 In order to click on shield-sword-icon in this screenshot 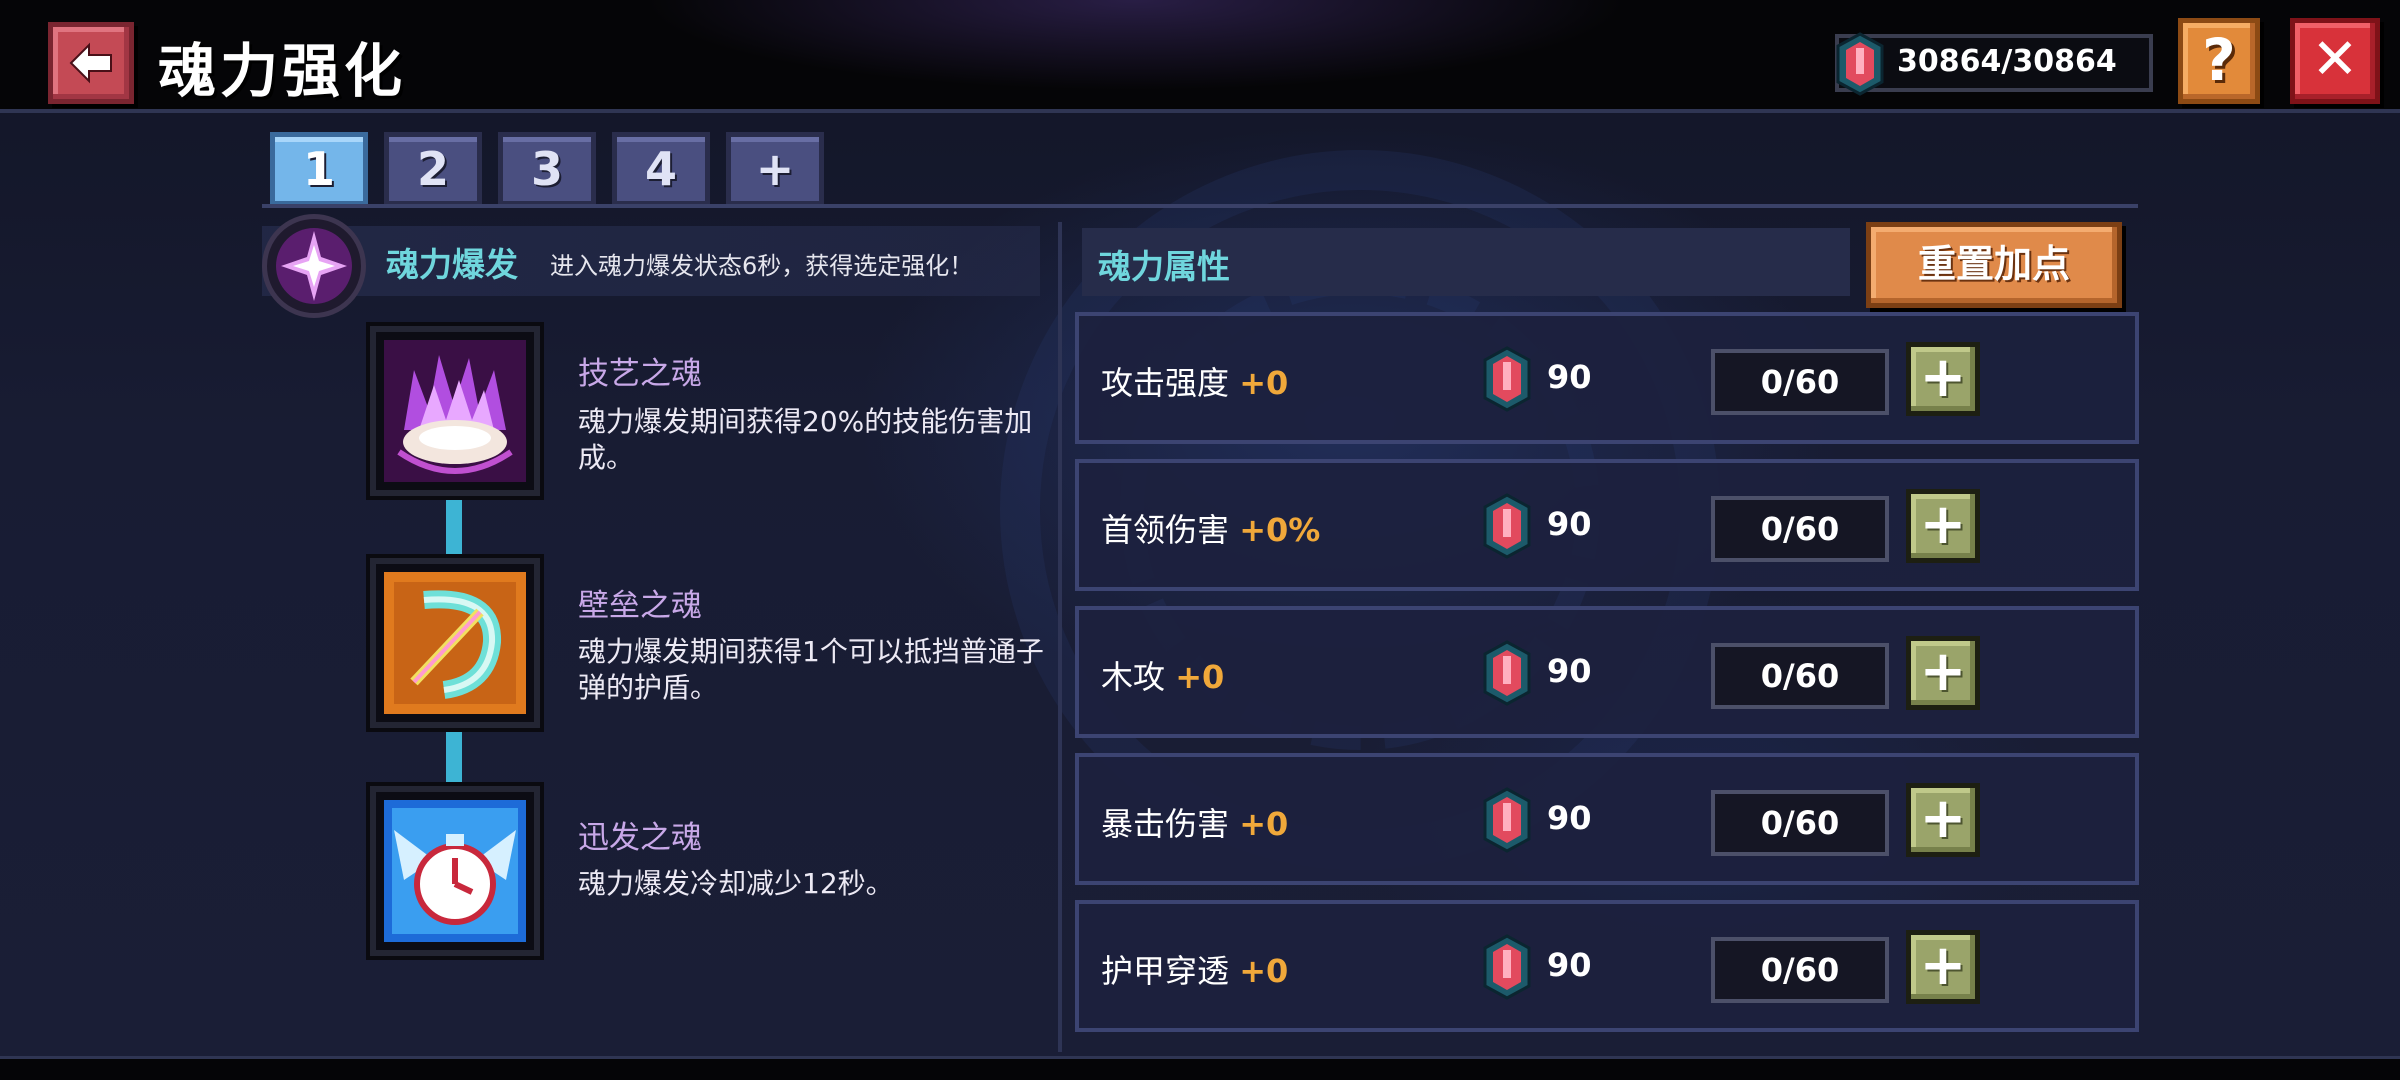, I will do `click(455, 643)`.